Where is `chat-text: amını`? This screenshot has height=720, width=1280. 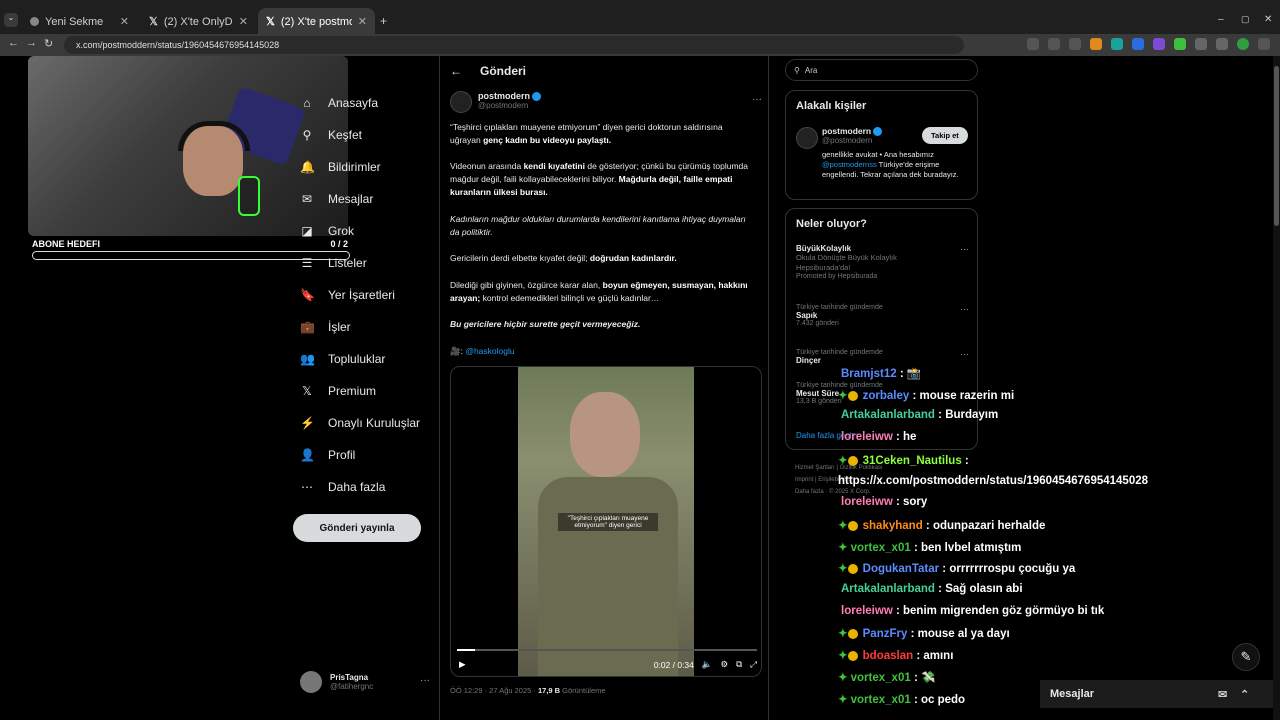 chat-text: amını is located at coordinates (938, 656).